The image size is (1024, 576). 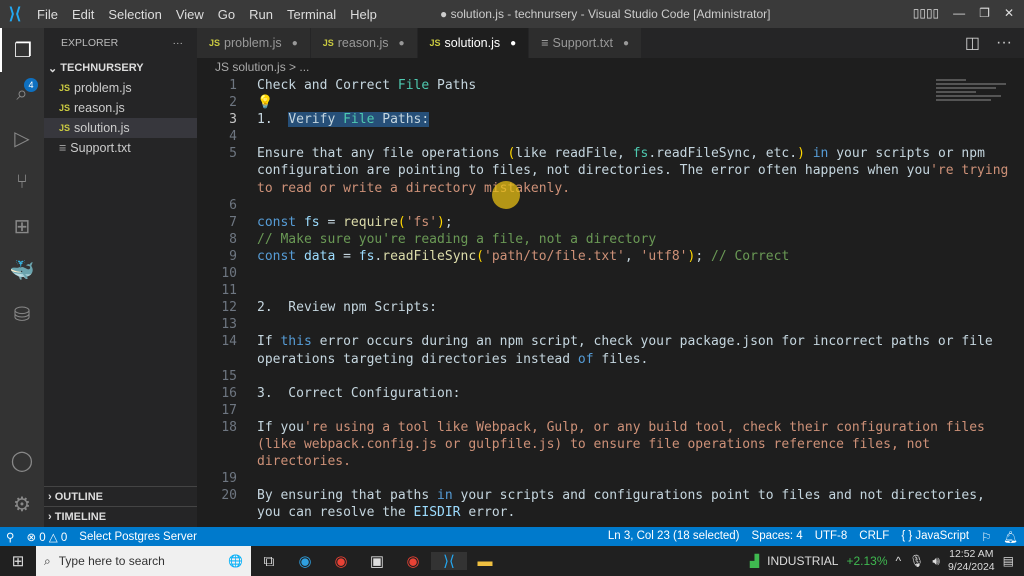 I want to click on clock: 12:52 AM 9/24/2024, so click(x=971, y=561).